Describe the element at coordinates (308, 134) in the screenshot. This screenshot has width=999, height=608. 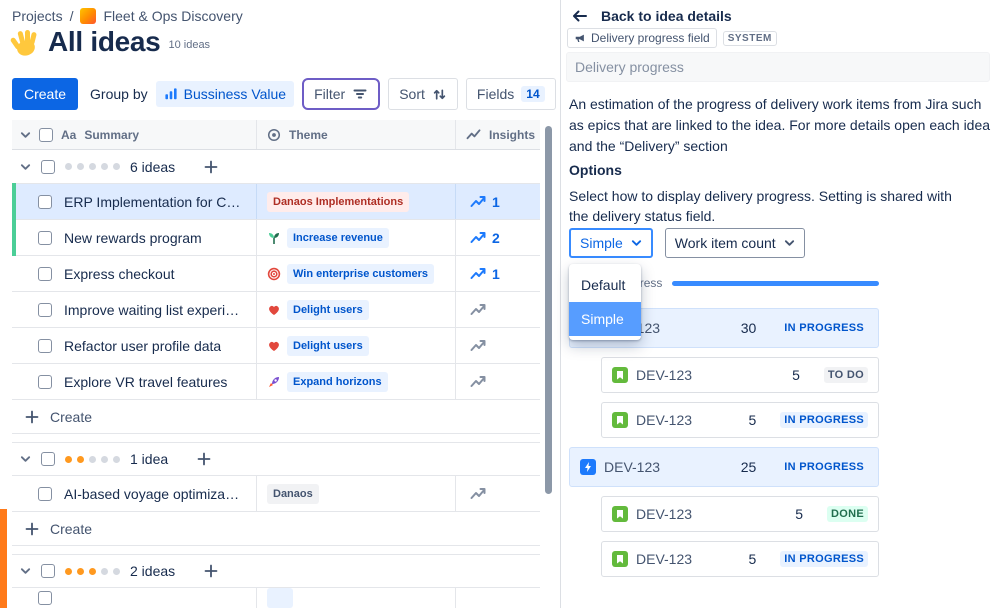
I see `theme-column-label: Theme` at that location.